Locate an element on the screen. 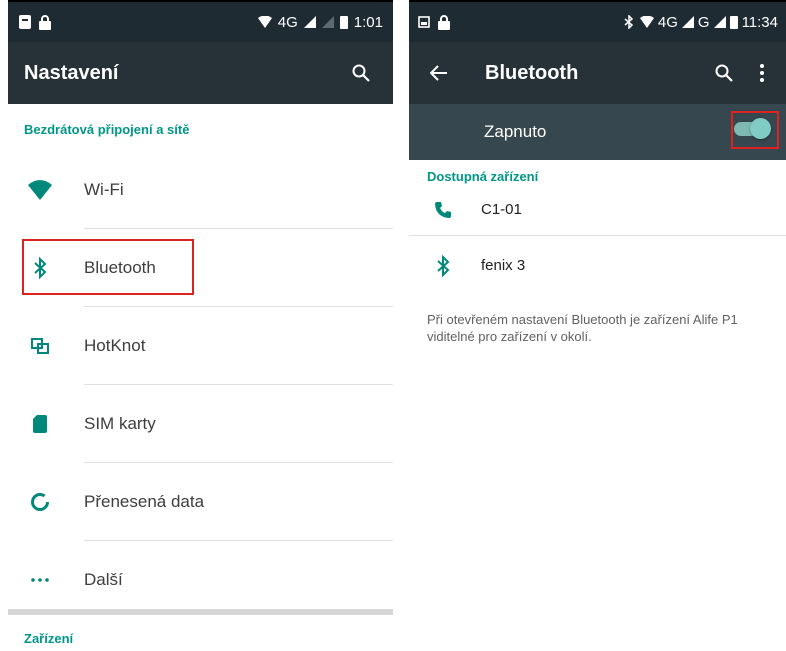  notification-icon is located at coordinates (25, 22).